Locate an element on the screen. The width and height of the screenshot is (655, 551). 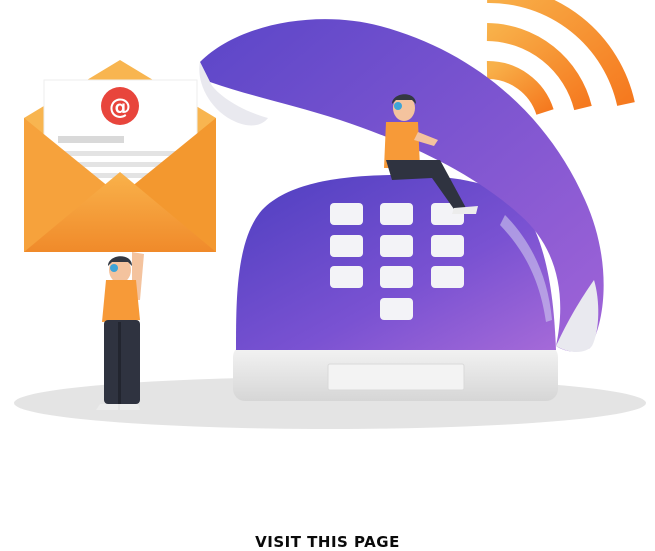
phone-stand-slot is located at coordinates (396, 377).